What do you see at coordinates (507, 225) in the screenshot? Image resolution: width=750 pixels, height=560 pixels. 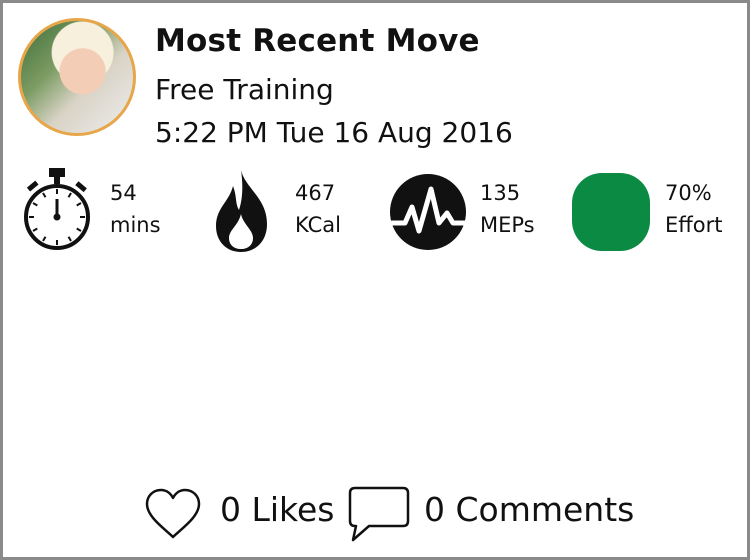 I see `meps-unit: MEPs` at bounding box center [507, 225].